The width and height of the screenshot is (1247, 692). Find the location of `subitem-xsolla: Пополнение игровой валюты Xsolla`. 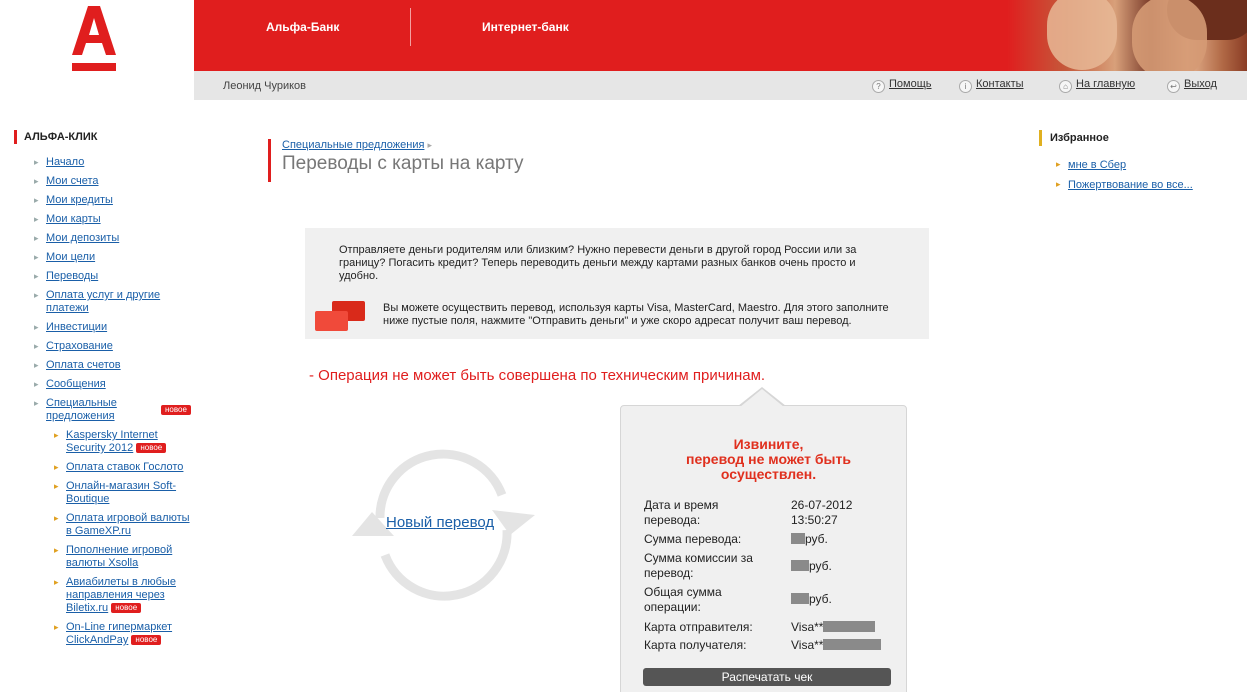

subitem-xsolla: Пополнение игровой валюты Xsolla is located at coordinates (109, 557).